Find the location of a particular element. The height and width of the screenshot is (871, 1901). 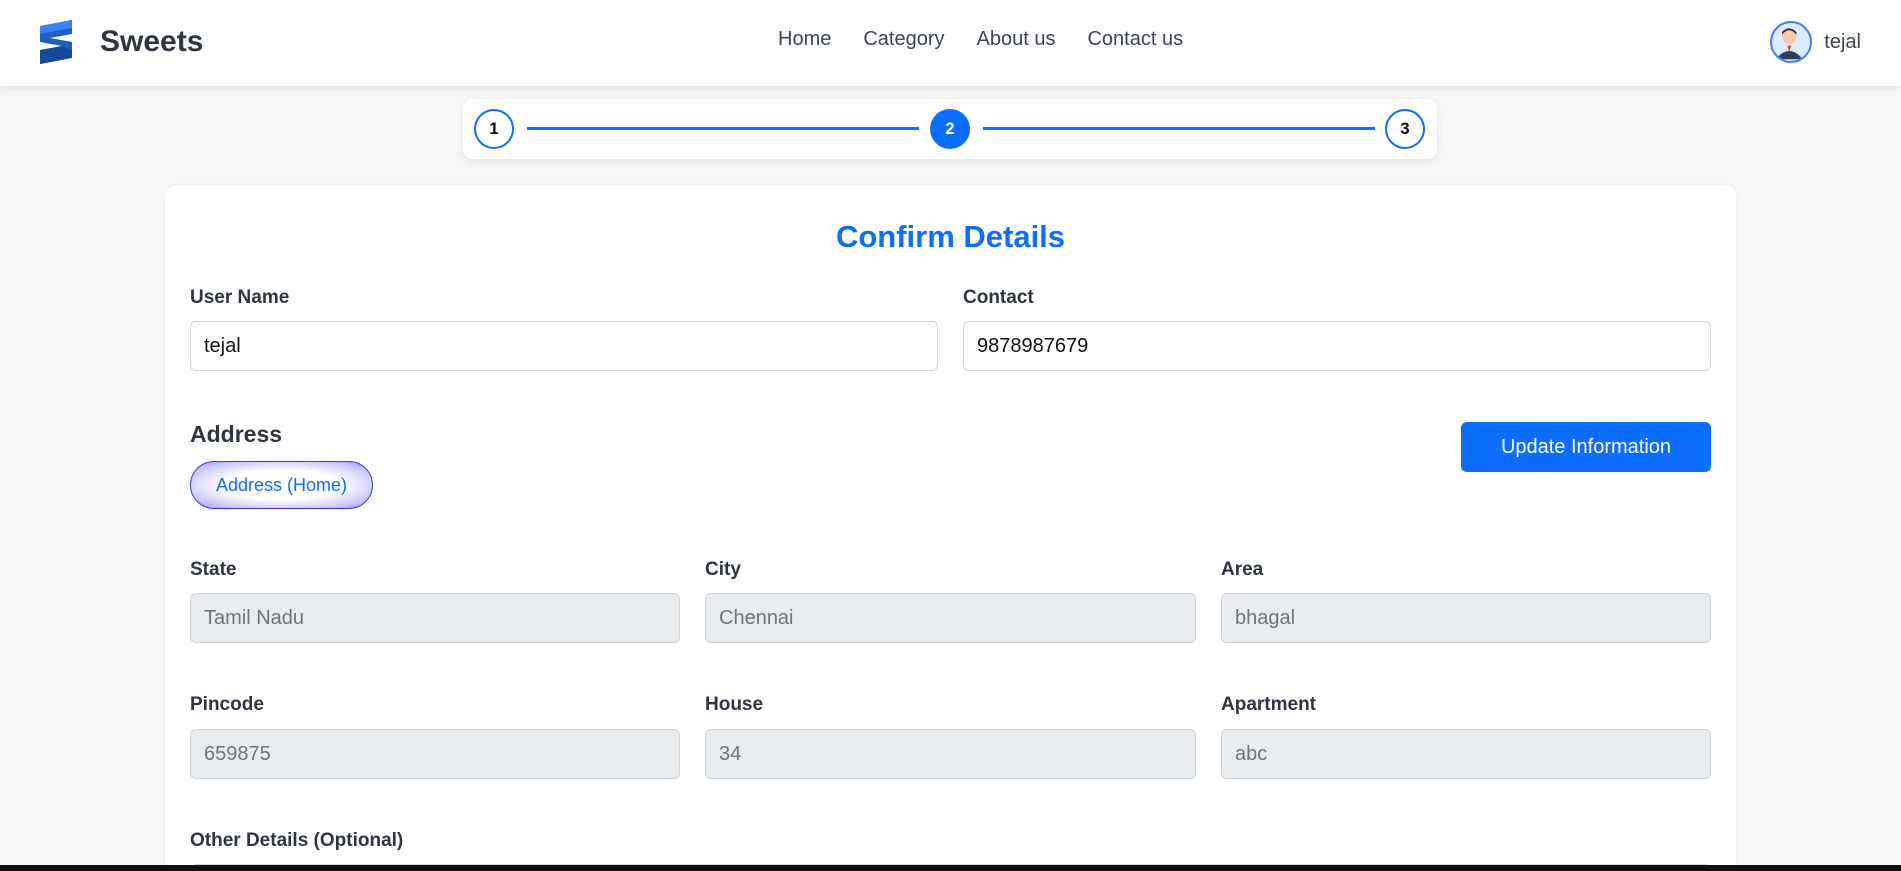

pincode-input is located at coordinates (435, 754).